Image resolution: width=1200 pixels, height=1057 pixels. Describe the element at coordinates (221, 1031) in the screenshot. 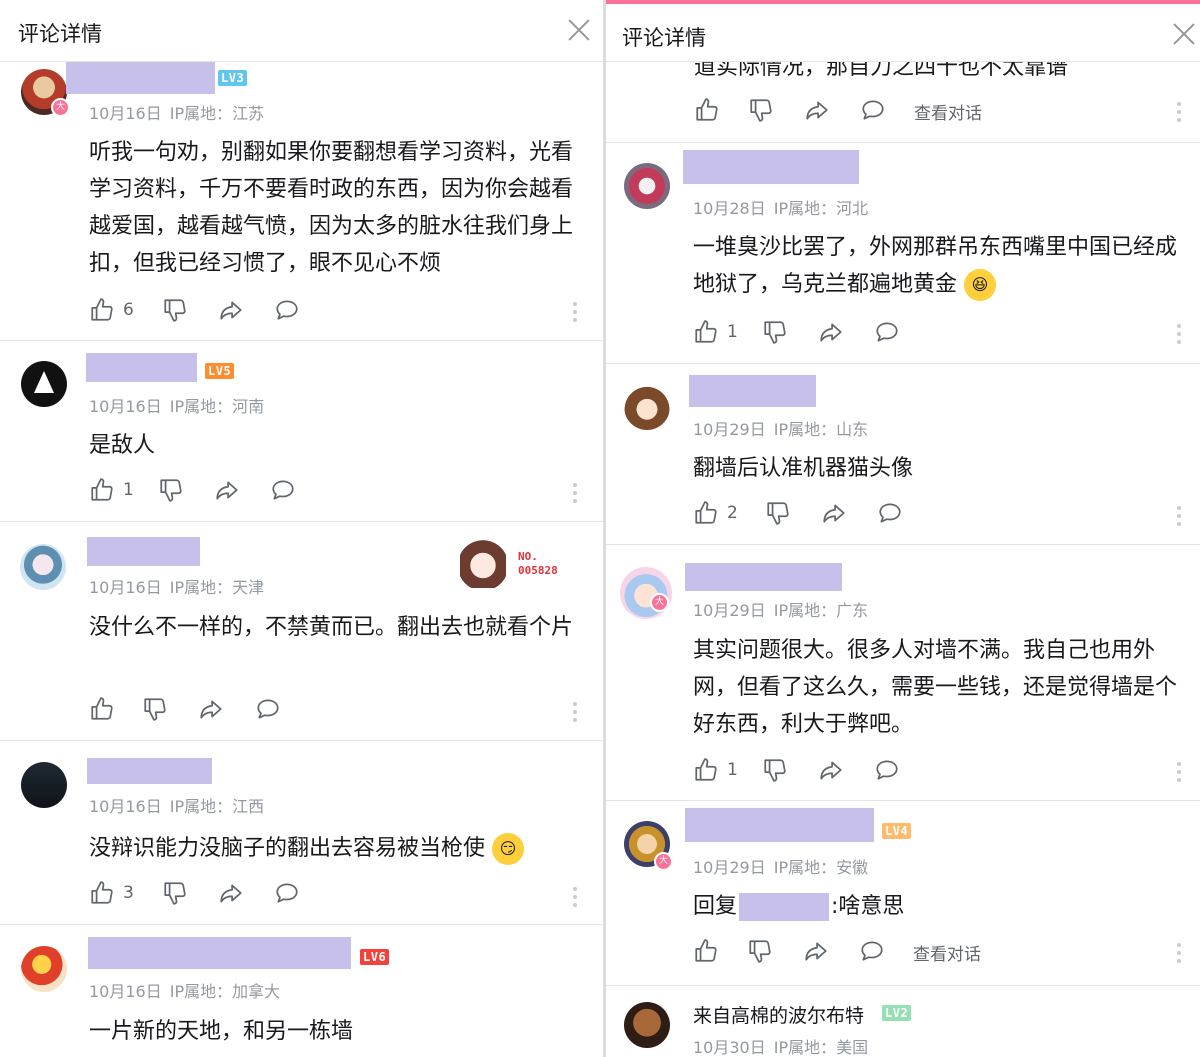

I see `comment-text: 一片新的天地，和另一栋墙` at that location.